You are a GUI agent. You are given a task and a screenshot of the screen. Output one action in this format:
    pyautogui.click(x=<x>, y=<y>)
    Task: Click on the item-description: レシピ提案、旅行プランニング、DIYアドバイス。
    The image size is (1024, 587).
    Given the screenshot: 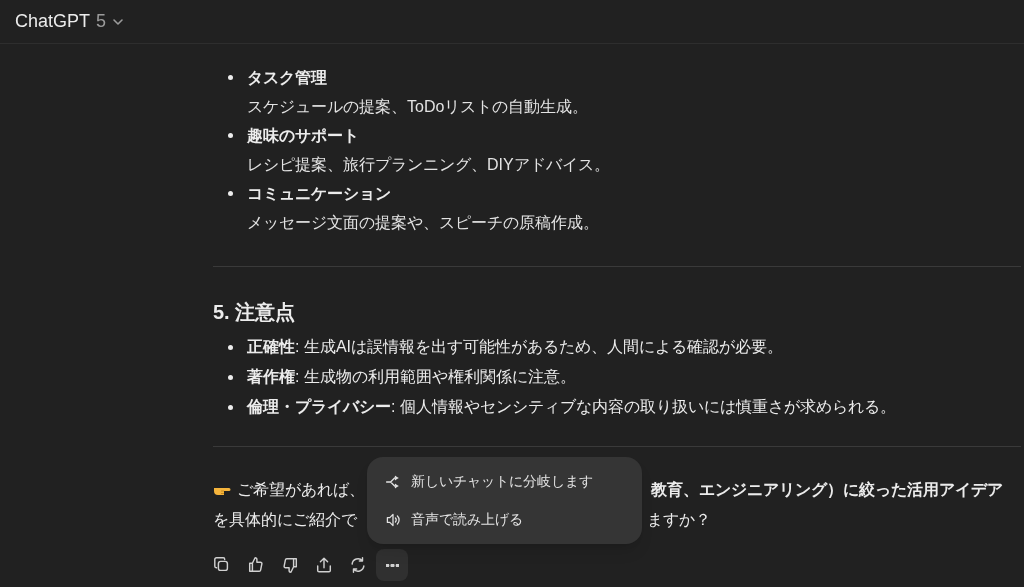 What is the action you would take?
    pyautogui.click(x=428, y=165)
    